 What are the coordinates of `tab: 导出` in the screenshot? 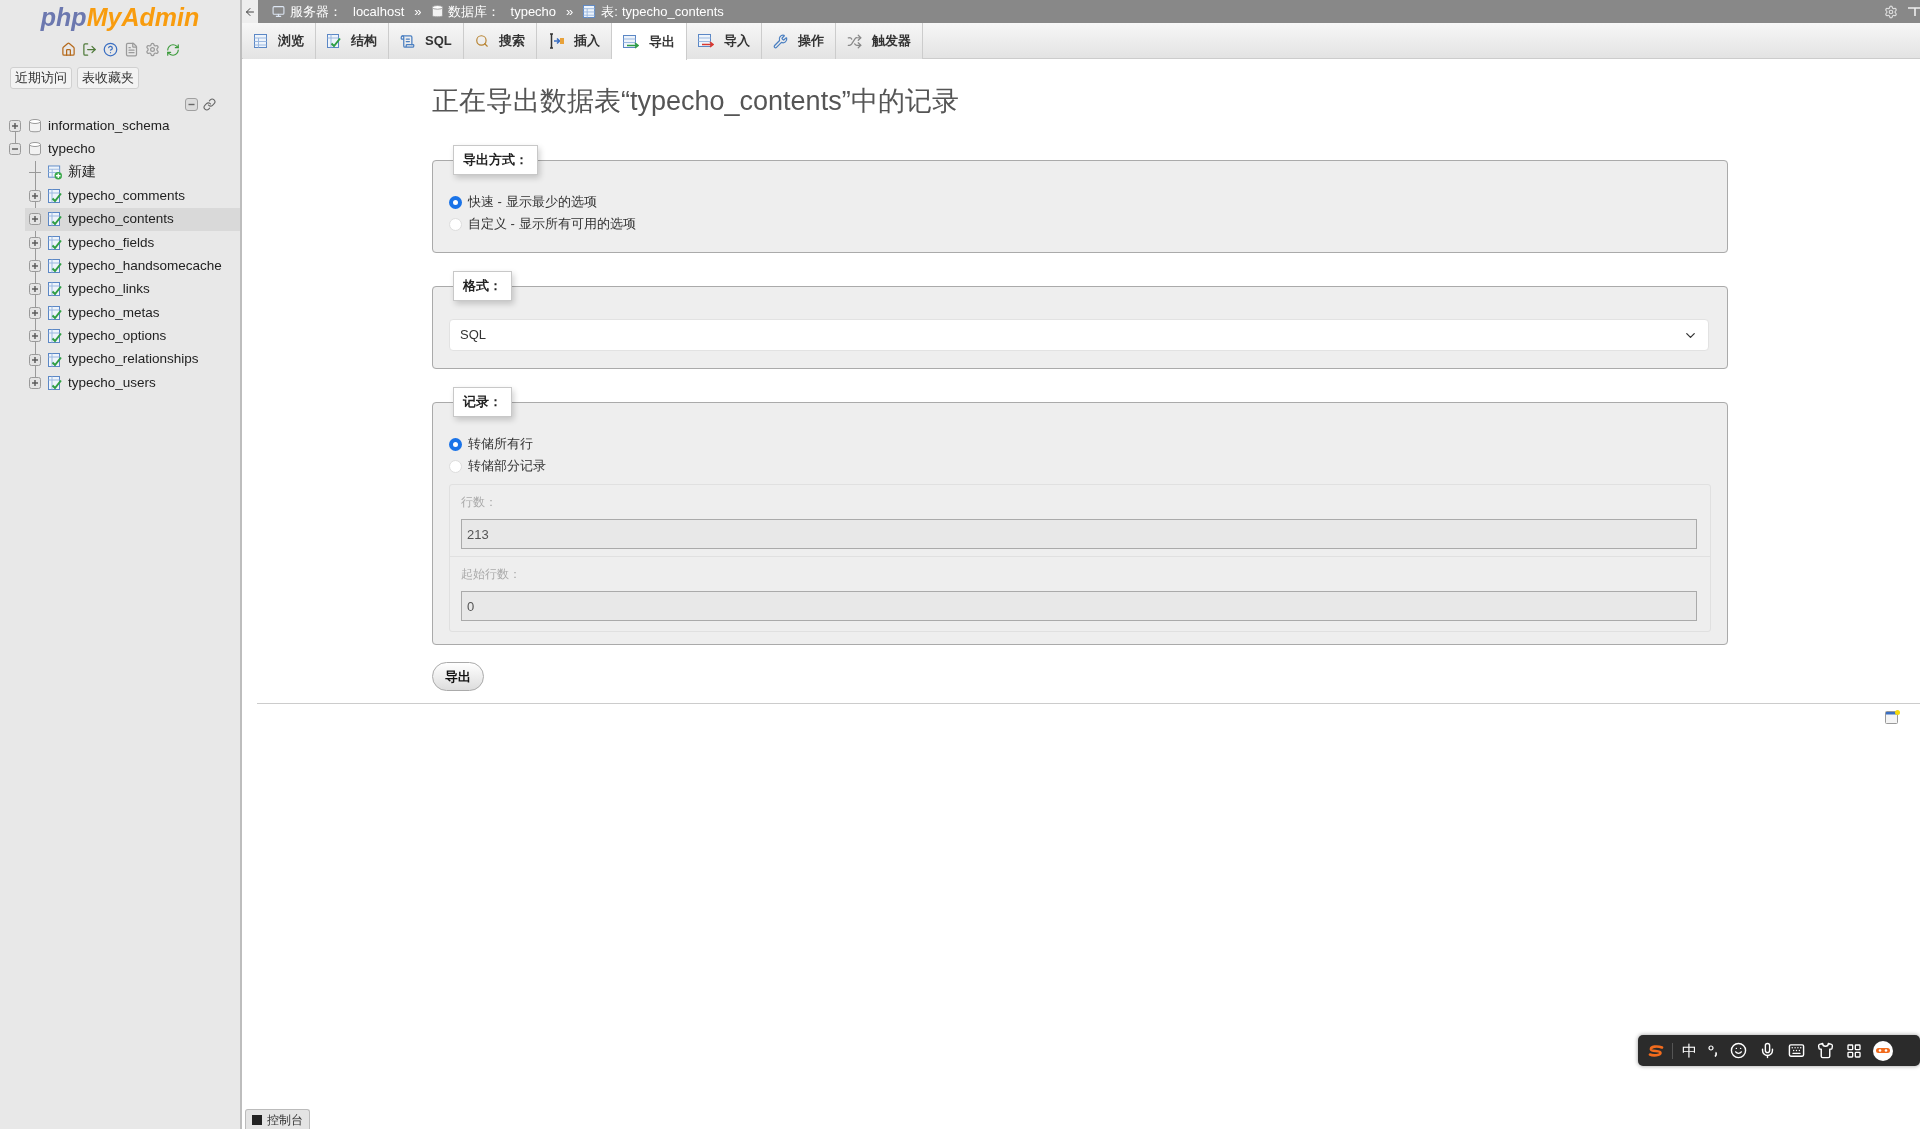 It's located at (649, 41).